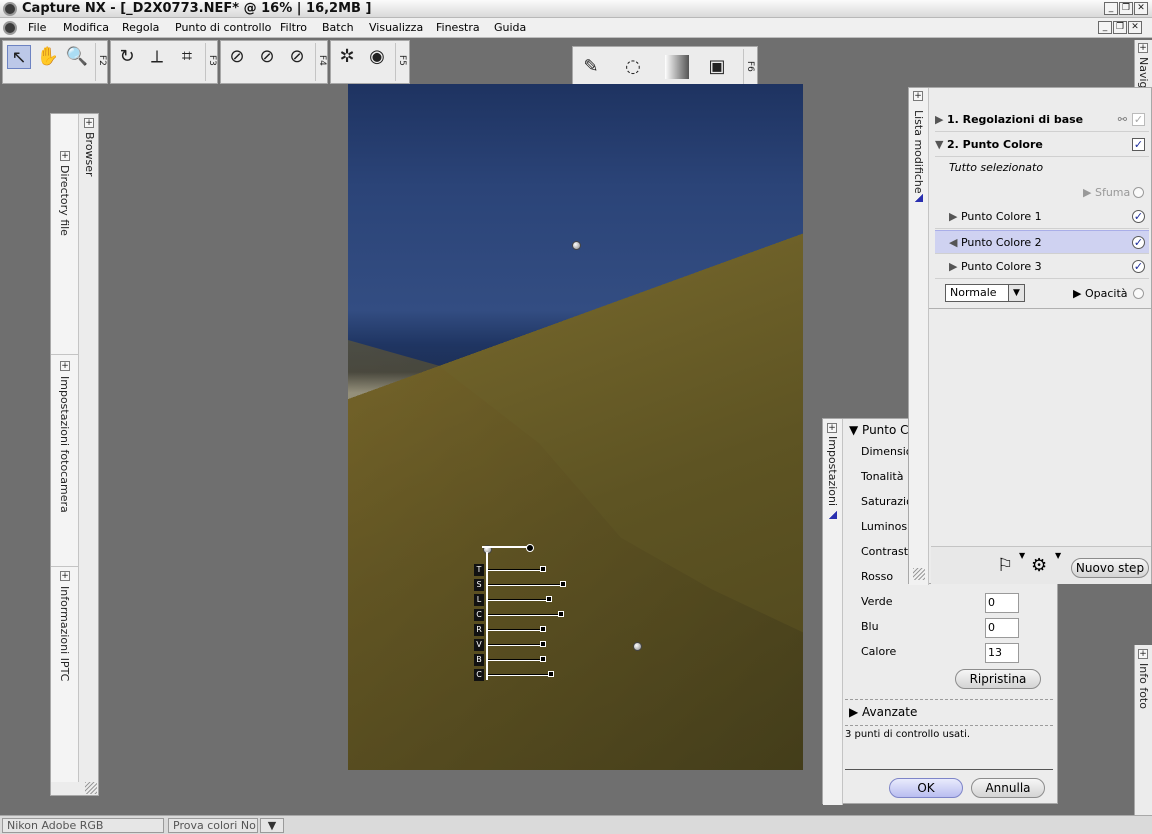  Describe the element at coordinates (321, 62) in the screenshot. I see `toolbar-key-f4: F4` at that location.